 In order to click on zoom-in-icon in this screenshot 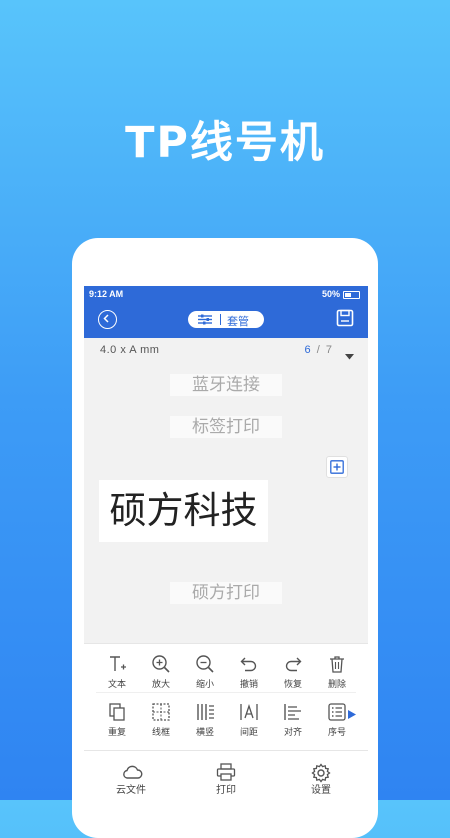, I will do `click(161, 664)`.